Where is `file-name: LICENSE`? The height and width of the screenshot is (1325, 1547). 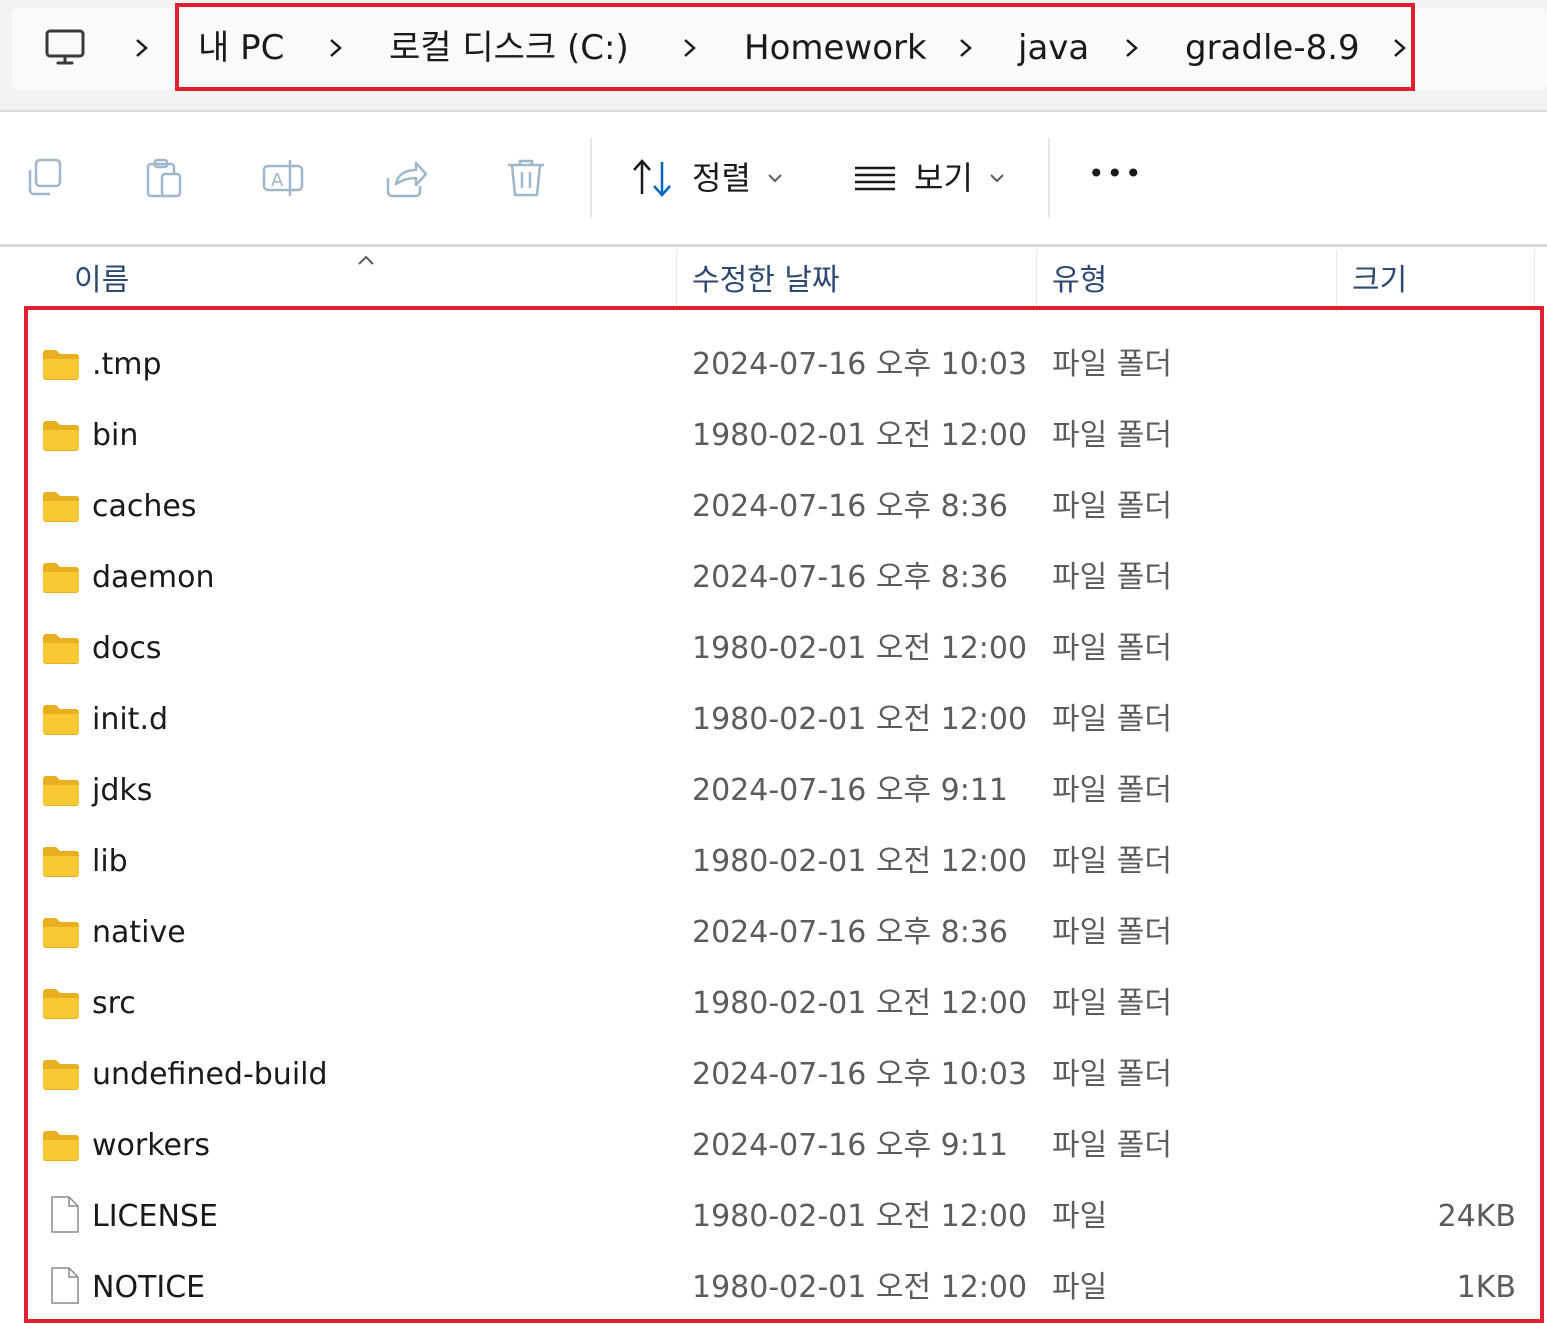
file-name: LICENSE is located at coordinates (155, 1216).